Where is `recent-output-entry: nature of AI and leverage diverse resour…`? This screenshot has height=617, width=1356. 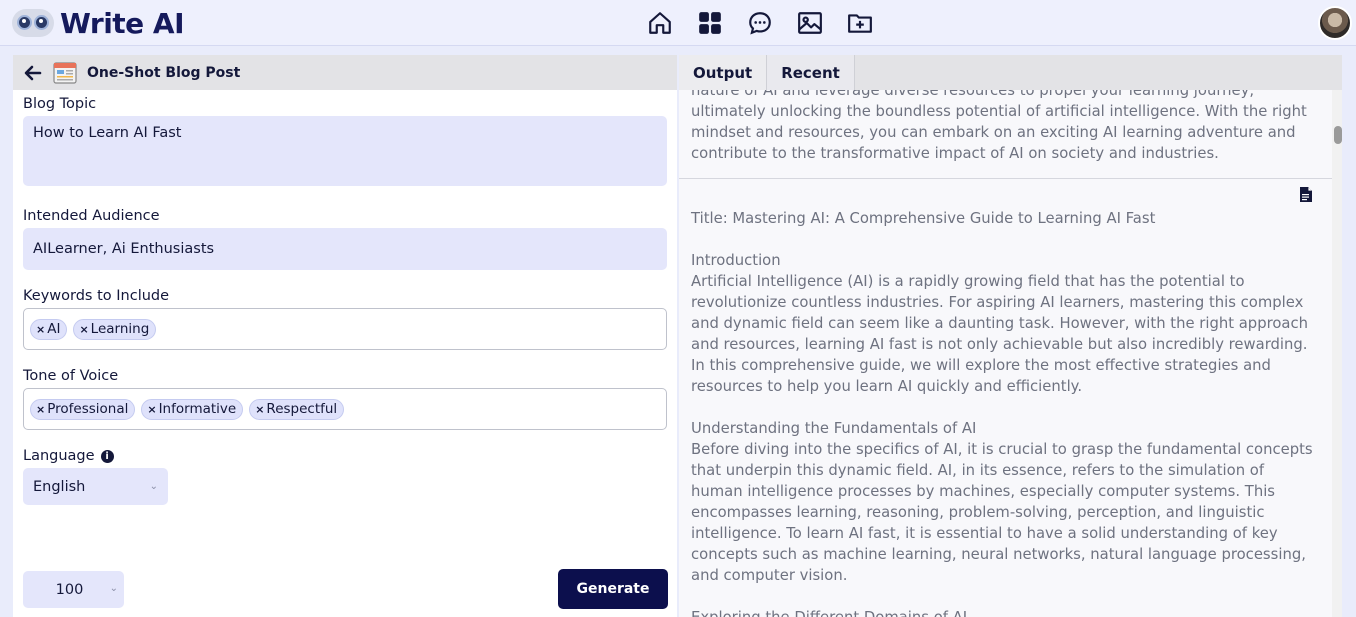
recent-output-entry: nature of AI and leverage diverse resour… is located at coordinates (999, 126).